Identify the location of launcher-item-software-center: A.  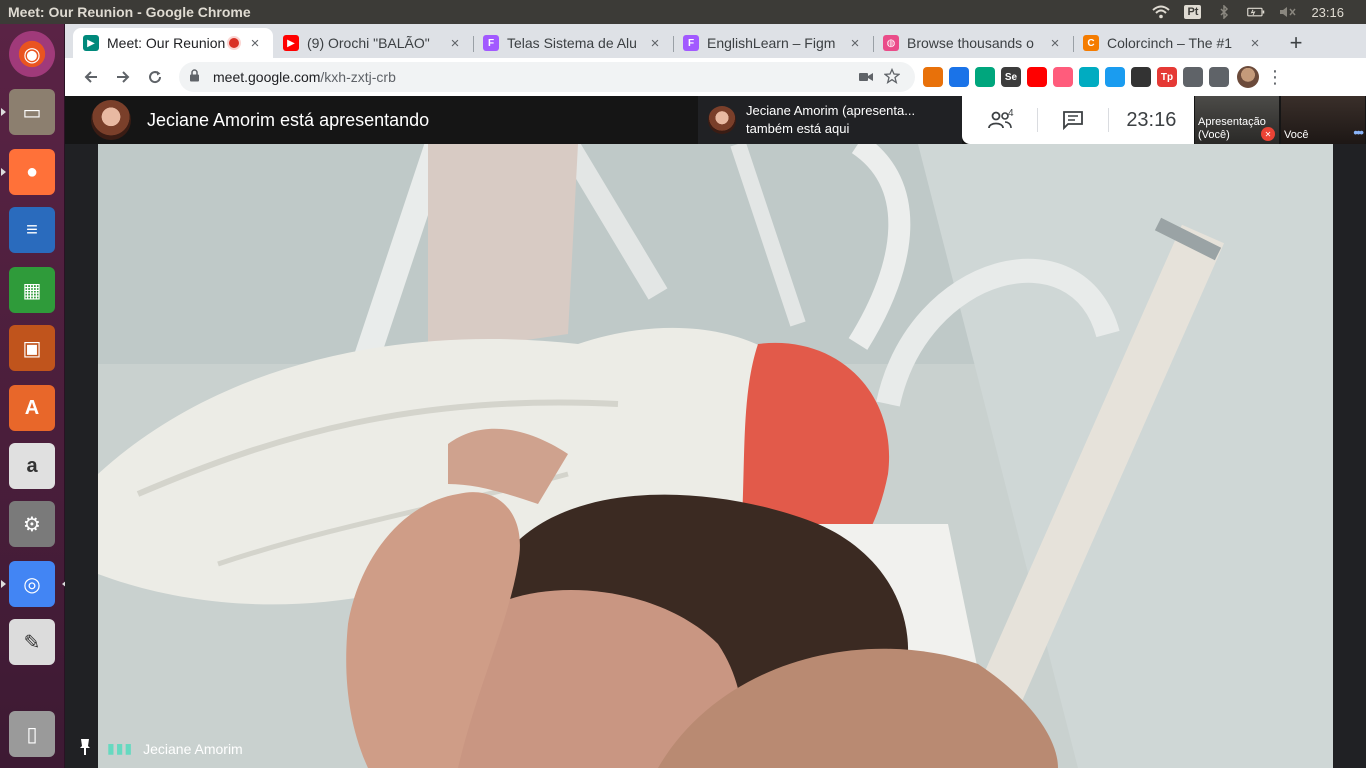
(32, 408).